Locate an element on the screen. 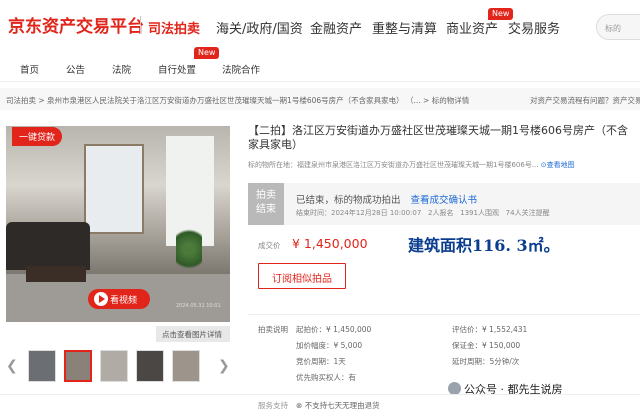 This screenshot has width=640, height=417. thumbnail-strip: ❮ ❯ is located at coordinates (118, 367).